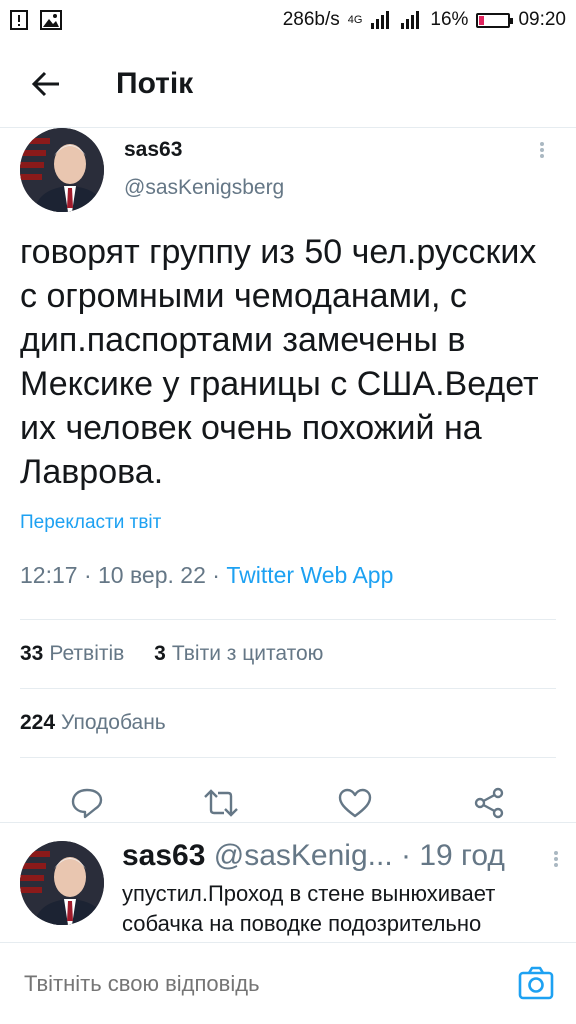 This screenshot has width=576, height=1024. What do you see at coordinates (542, 19) in the screenshot?
I see `clock: 09:20` at bounding box center [542, 19].